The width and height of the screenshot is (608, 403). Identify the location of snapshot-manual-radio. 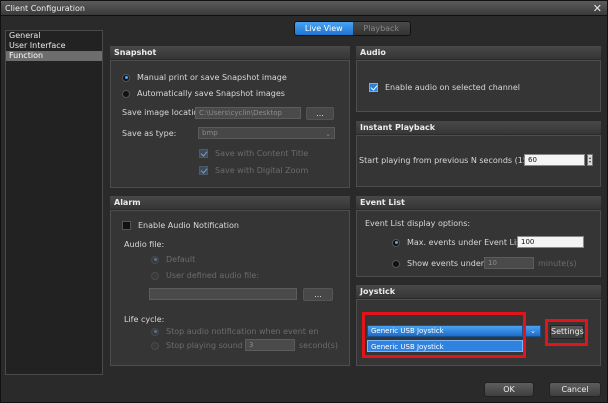
(126, 77).